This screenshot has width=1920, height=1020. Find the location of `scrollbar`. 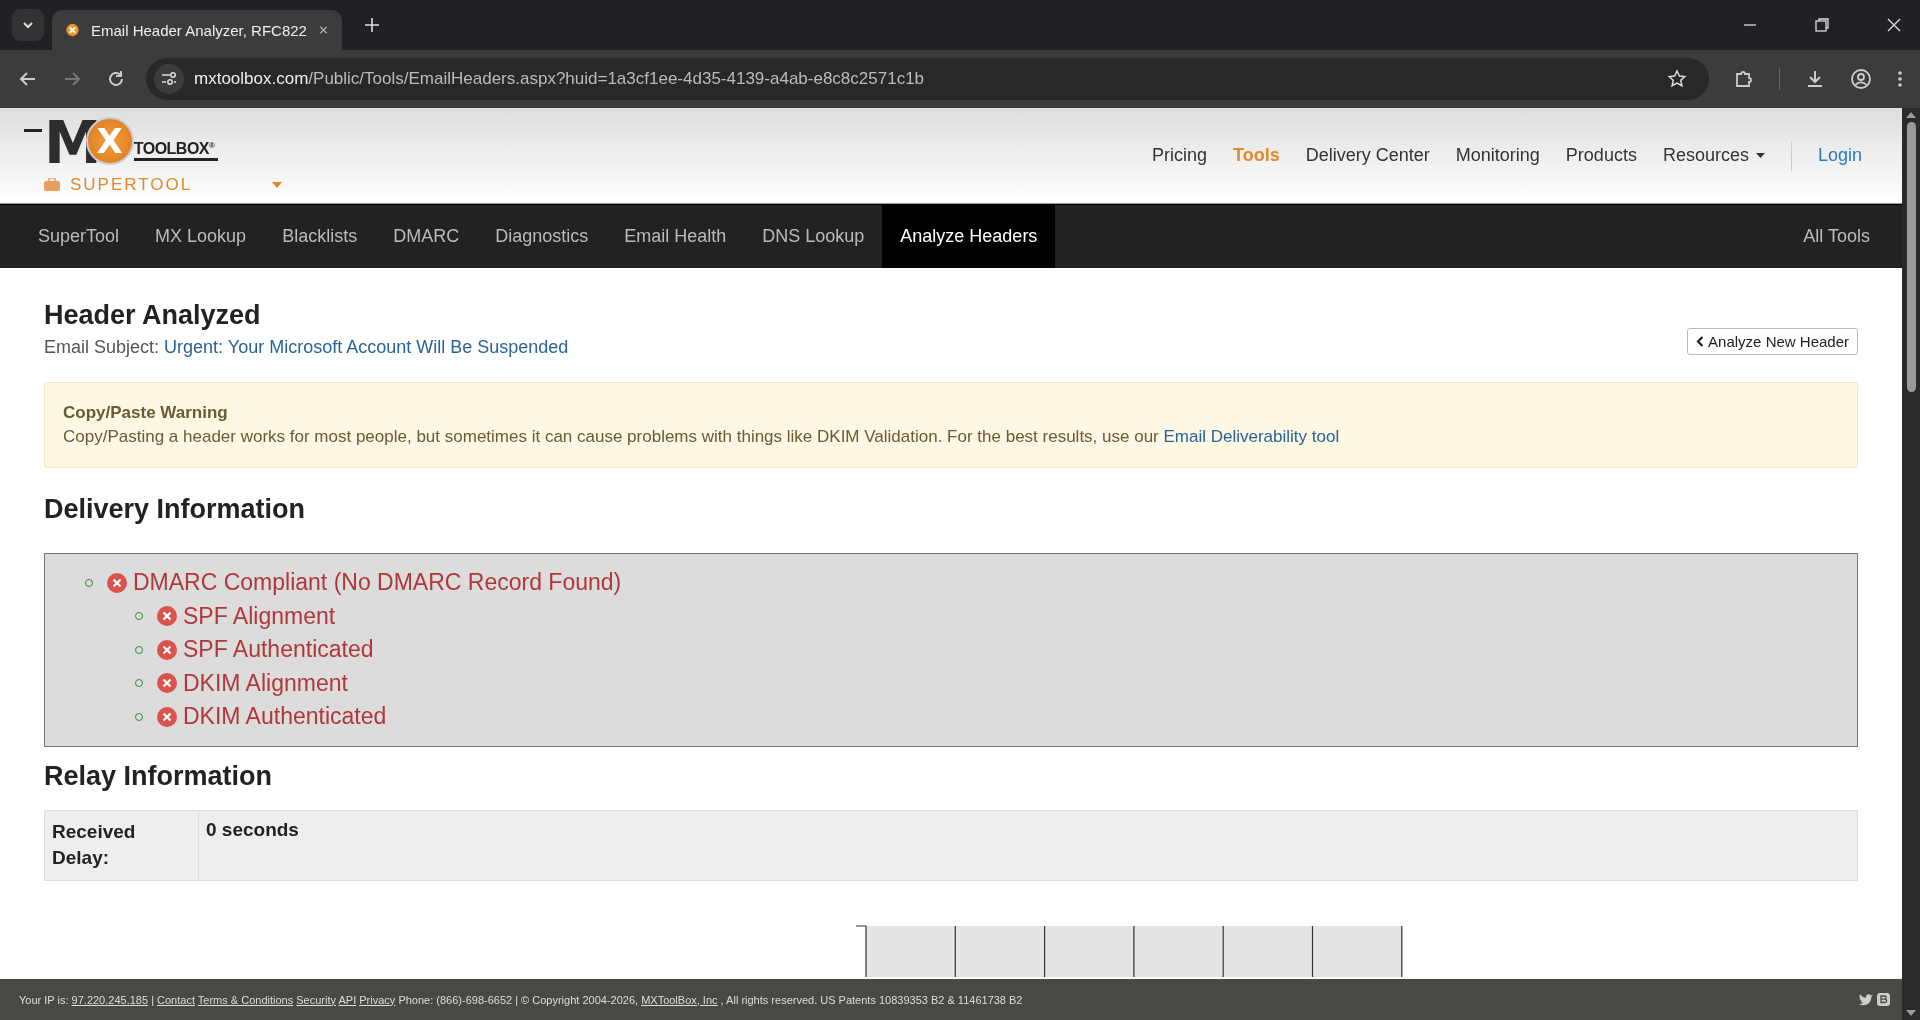

scrollbar is located at coordinates (1911, 564).